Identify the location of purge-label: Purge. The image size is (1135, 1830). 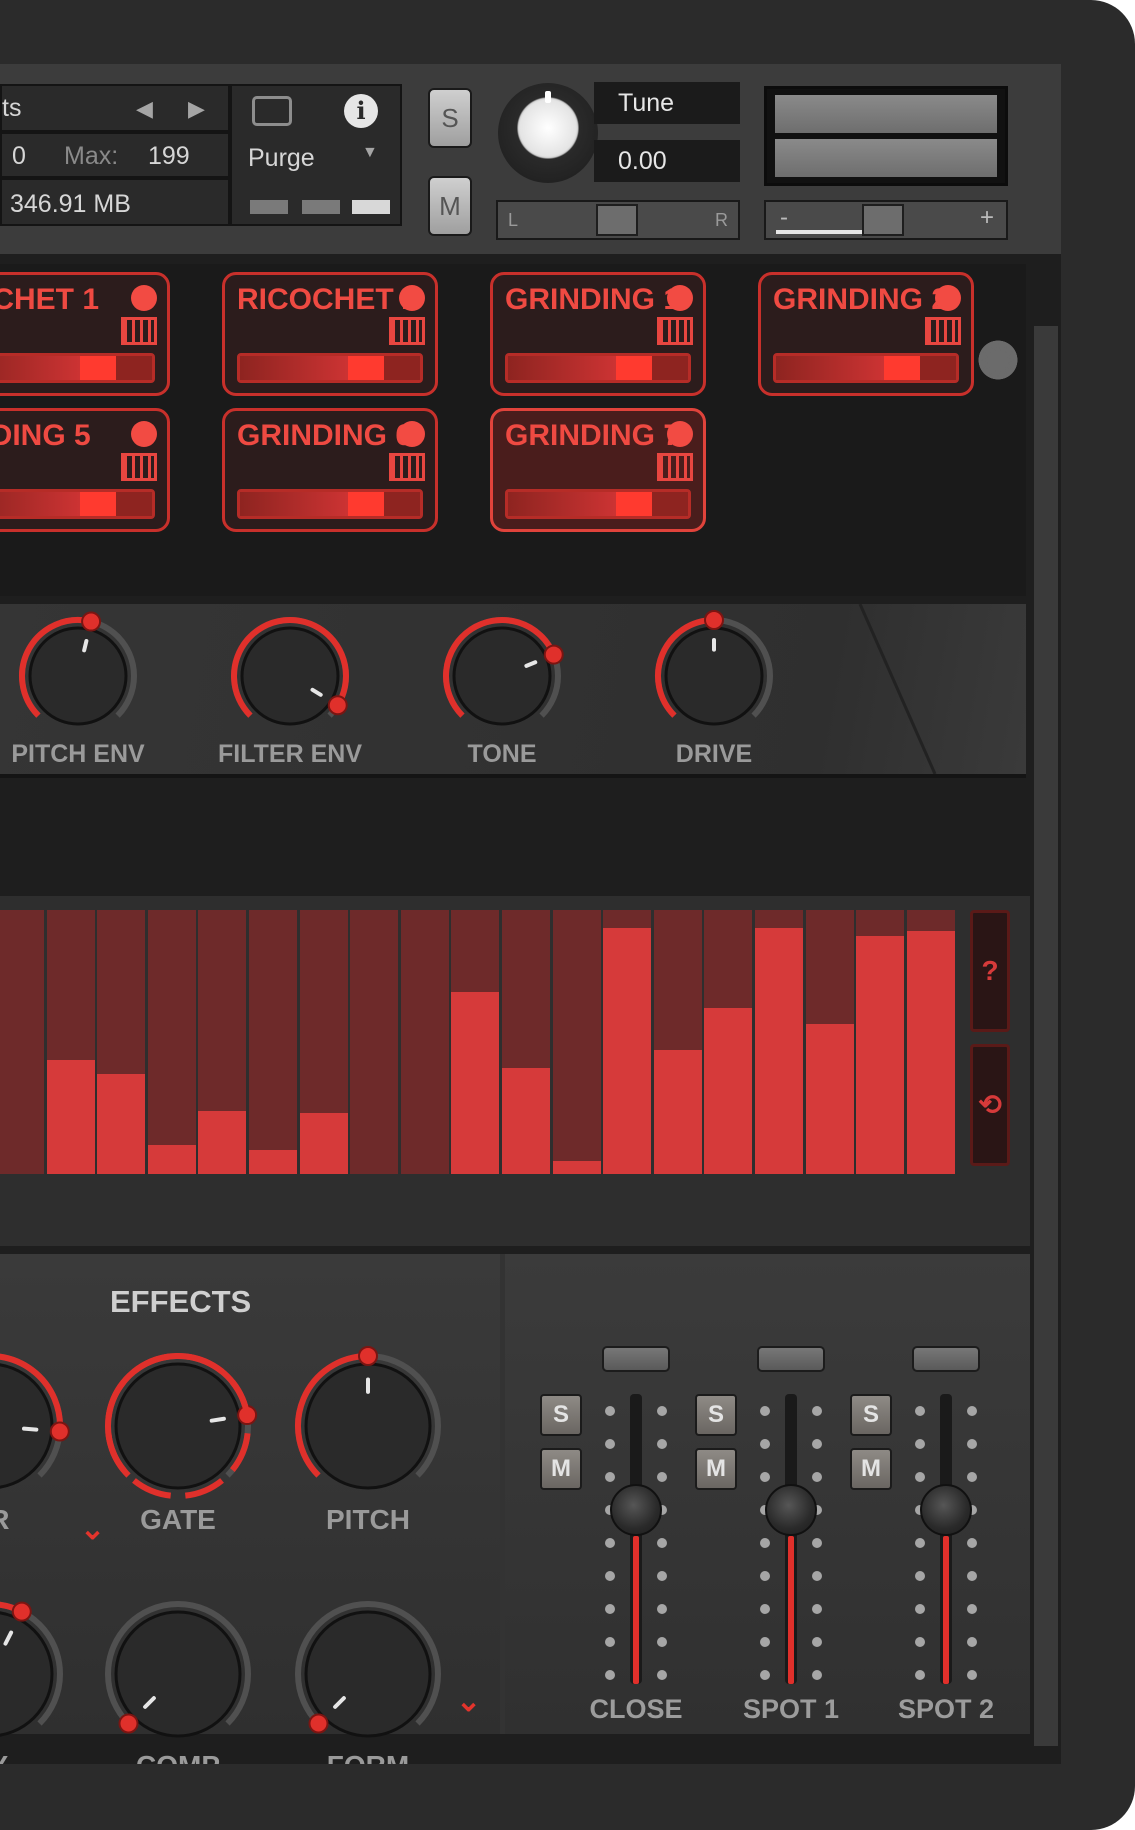
(281, 158).